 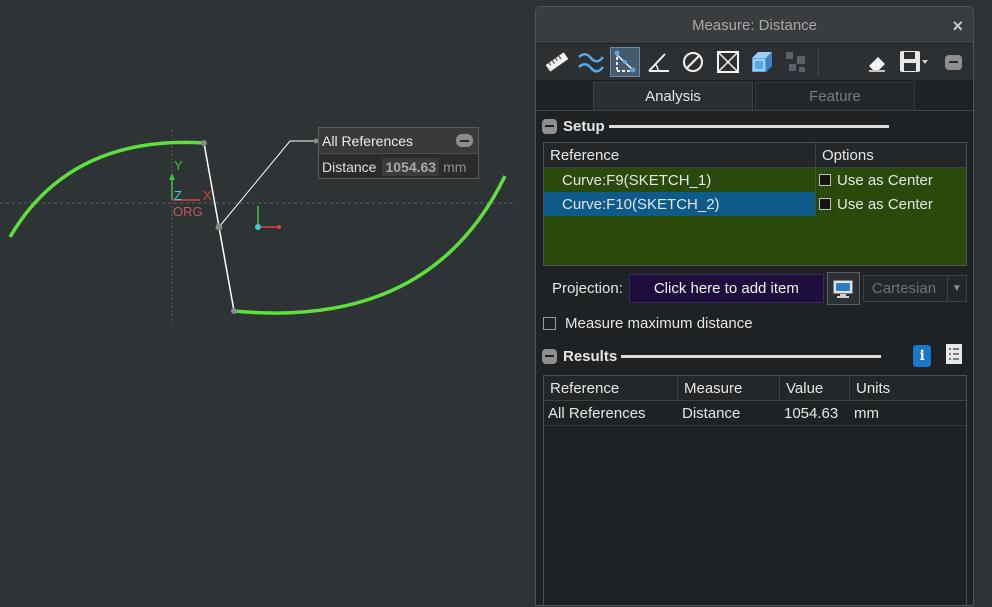 What do you see at coordinates (680, 204) in the screenshot?
I see `reference-cell: Curve:F10(SKETCH_2)` at bounding box center [680, 204].